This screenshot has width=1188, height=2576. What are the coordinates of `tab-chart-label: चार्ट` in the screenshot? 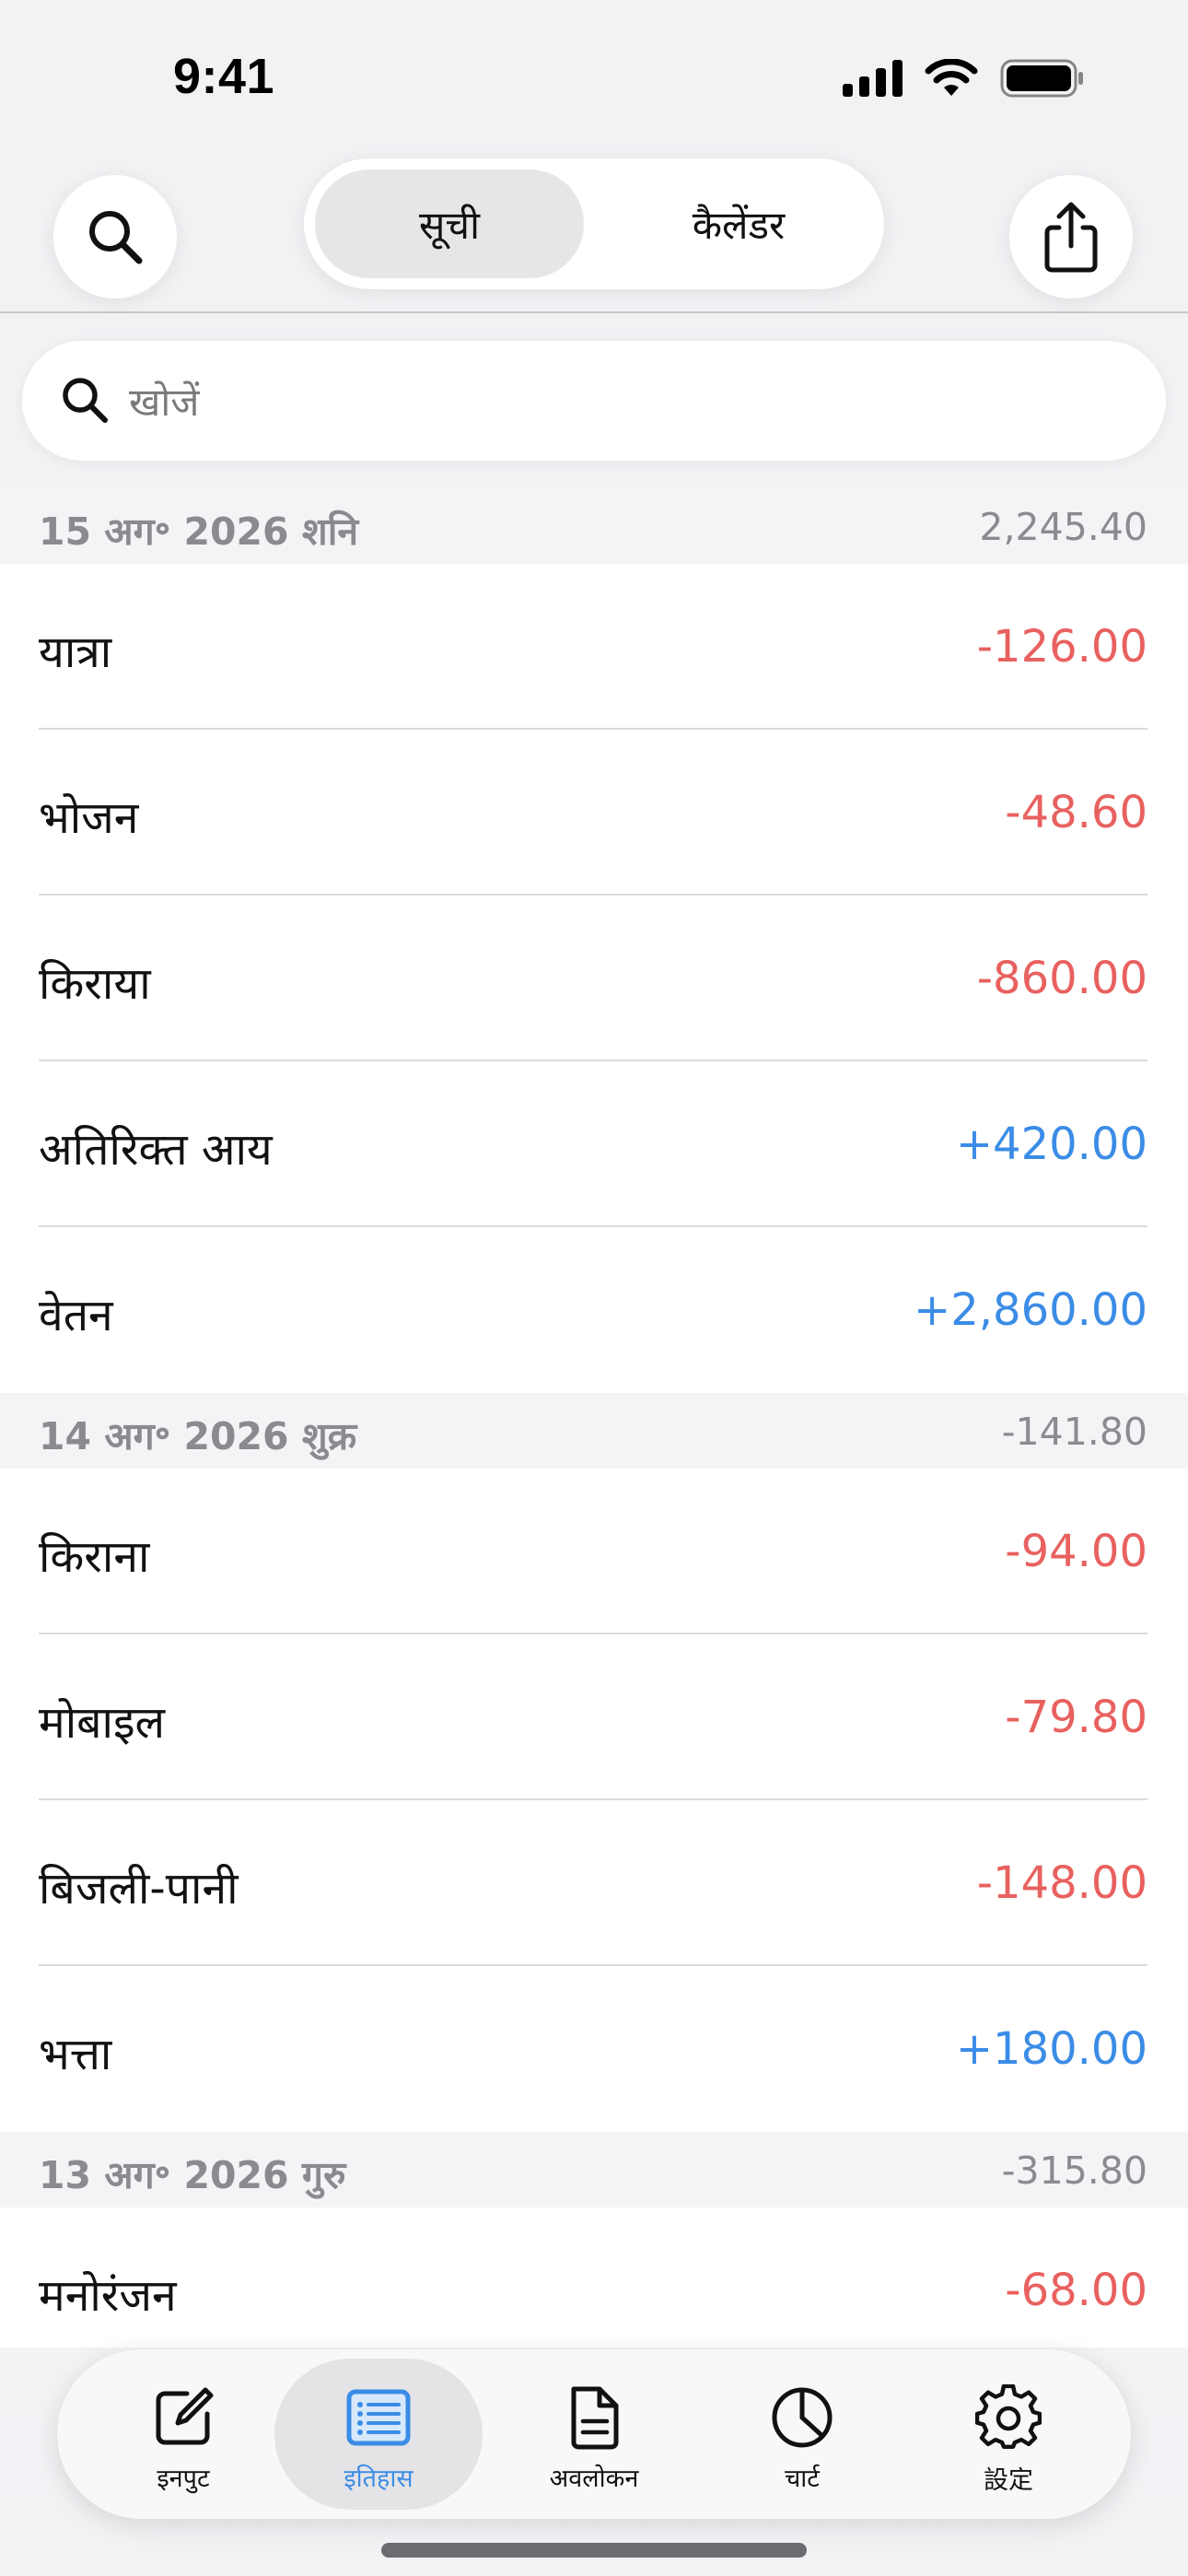 It's located at (802, 2479).